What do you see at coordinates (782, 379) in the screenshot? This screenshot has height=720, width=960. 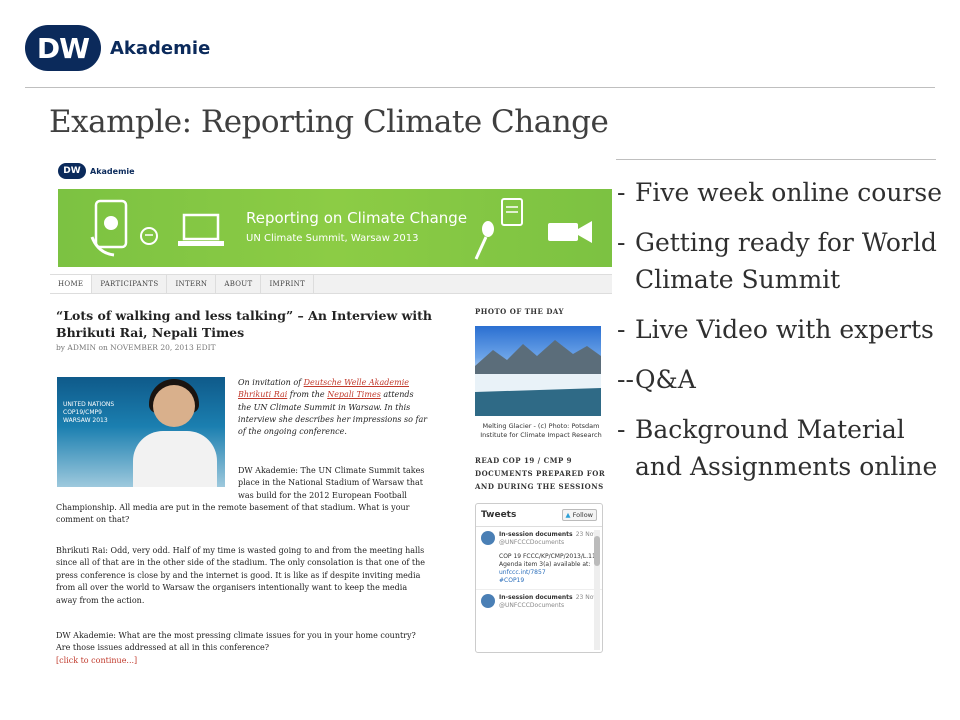 I see `bullet-item: -- Q&A` at bounding box center [782, 379].